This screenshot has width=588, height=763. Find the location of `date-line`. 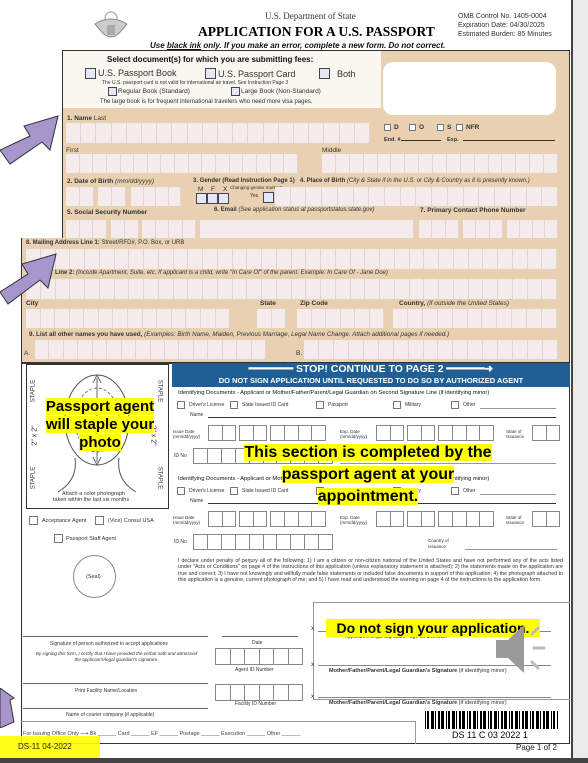

date-line is located at coordinates (260, 636).